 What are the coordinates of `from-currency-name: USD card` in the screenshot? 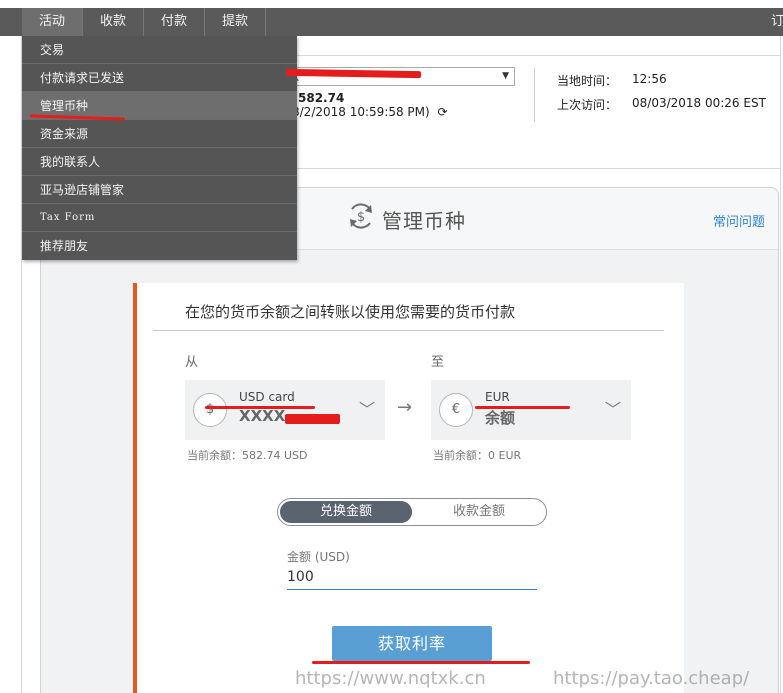 It's located at (267, 397).